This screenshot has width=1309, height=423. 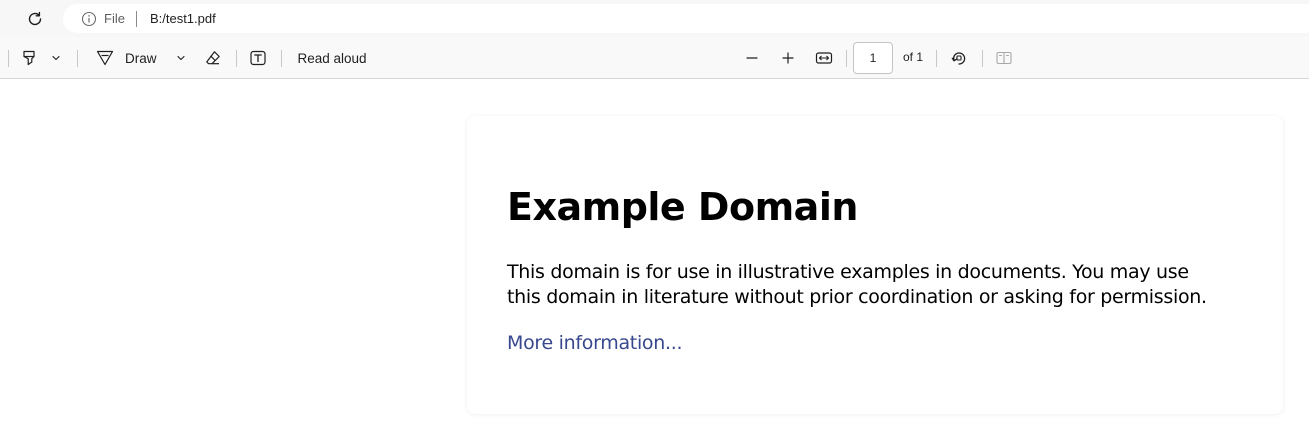 I want to click on reload-button, so click(x=35, y=19).